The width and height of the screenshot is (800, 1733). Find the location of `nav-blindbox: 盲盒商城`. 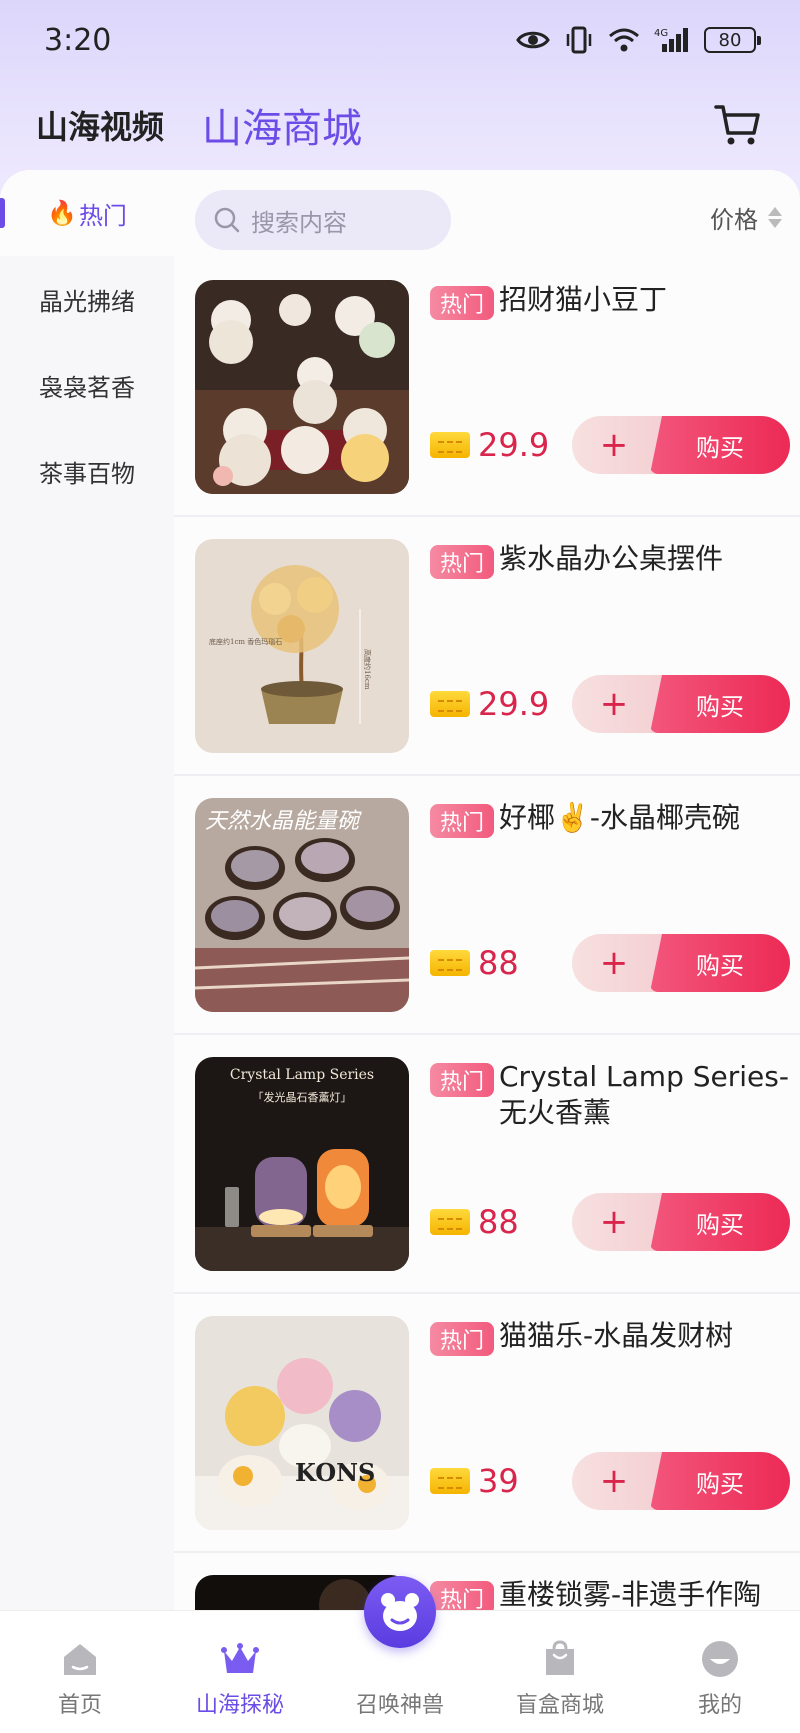

nav-blindbox: 盲盒商城 is located at coordinates (560, 1679).